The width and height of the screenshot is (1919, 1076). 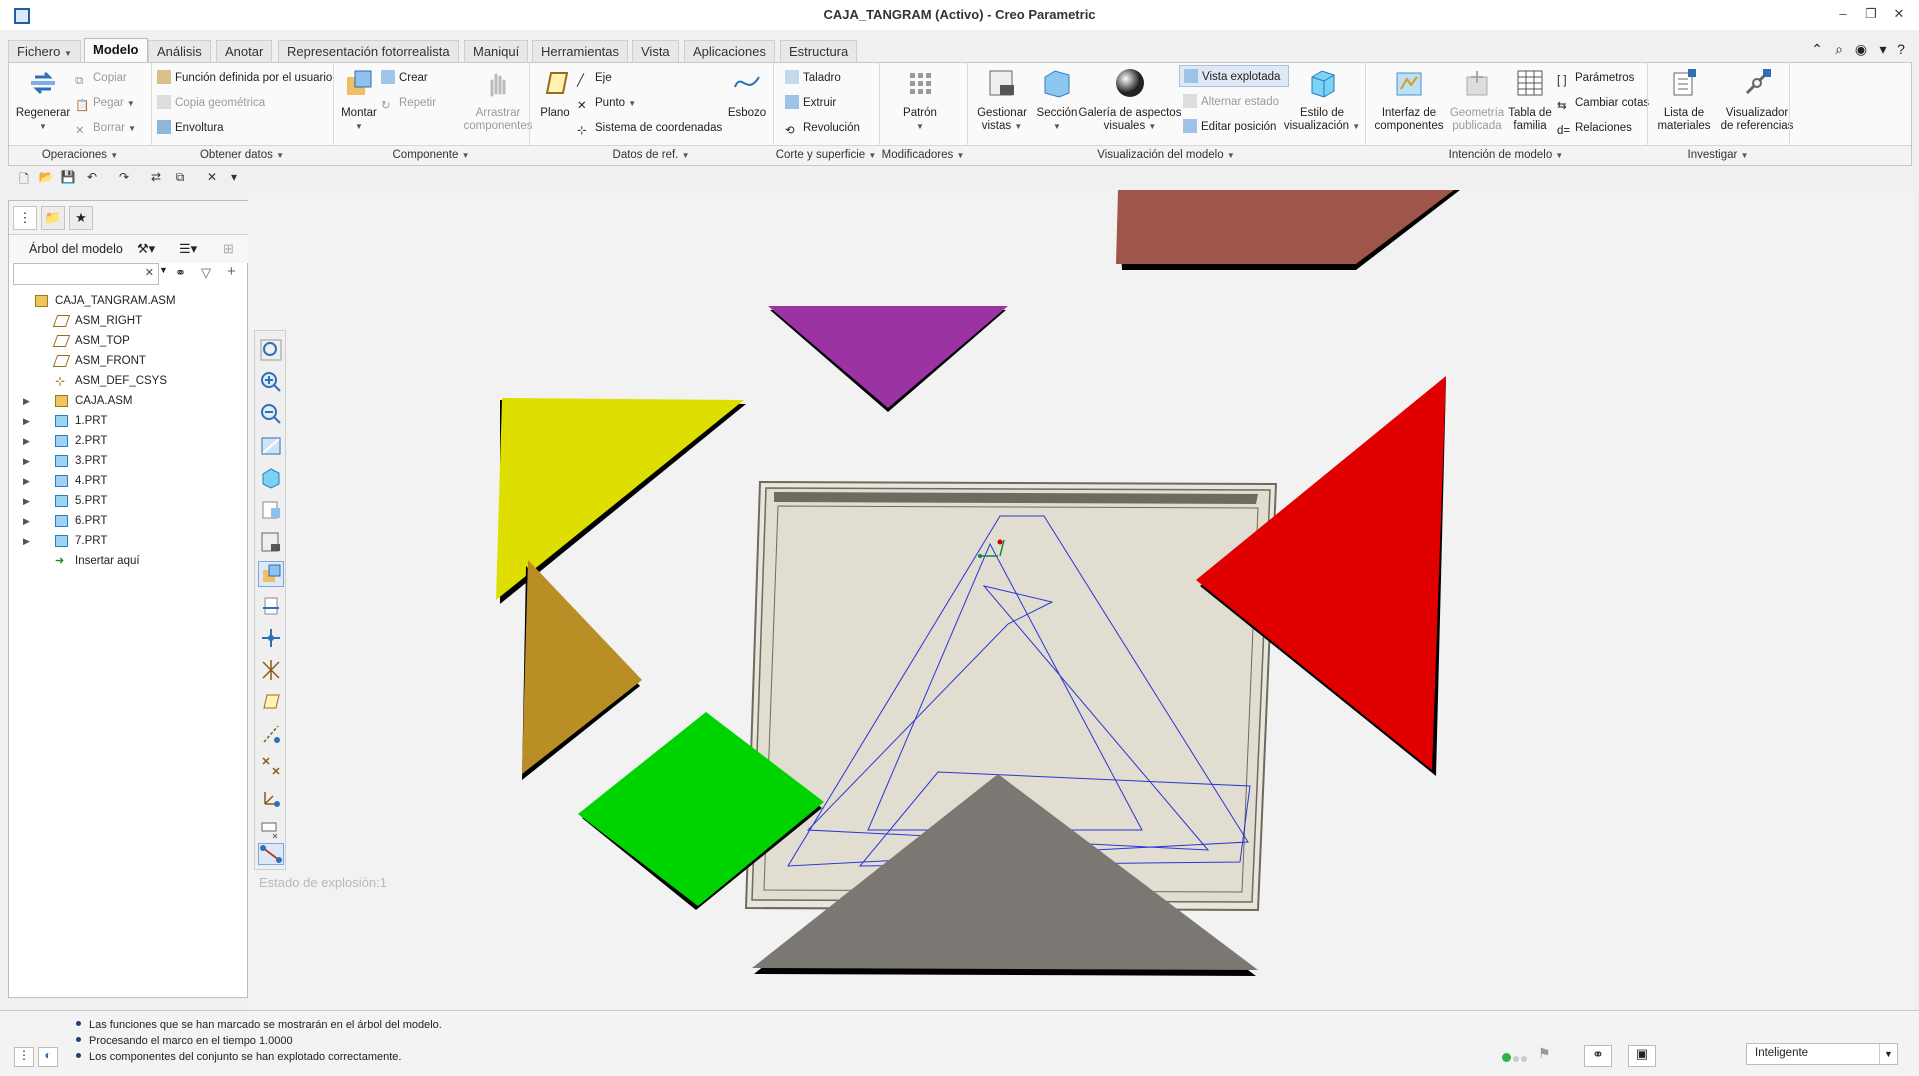 I want to click on copiar-button: ⧉ Copiar, so click(x=101, y=78).